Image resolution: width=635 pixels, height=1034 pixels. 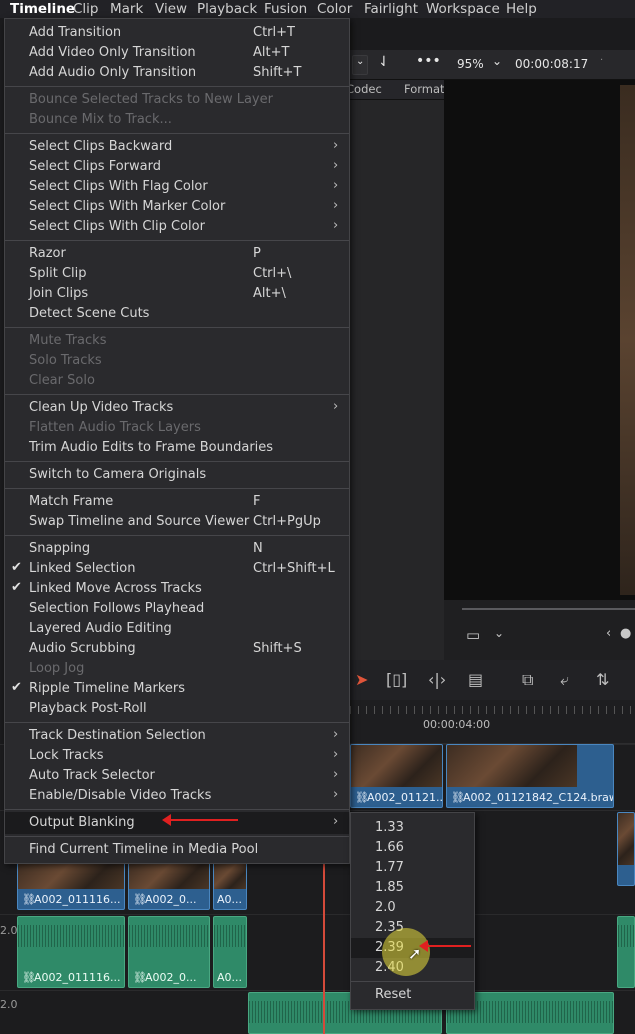 I want to click on menu-item-label: Select Clips With Flag Color, so click(x=118, y=186).